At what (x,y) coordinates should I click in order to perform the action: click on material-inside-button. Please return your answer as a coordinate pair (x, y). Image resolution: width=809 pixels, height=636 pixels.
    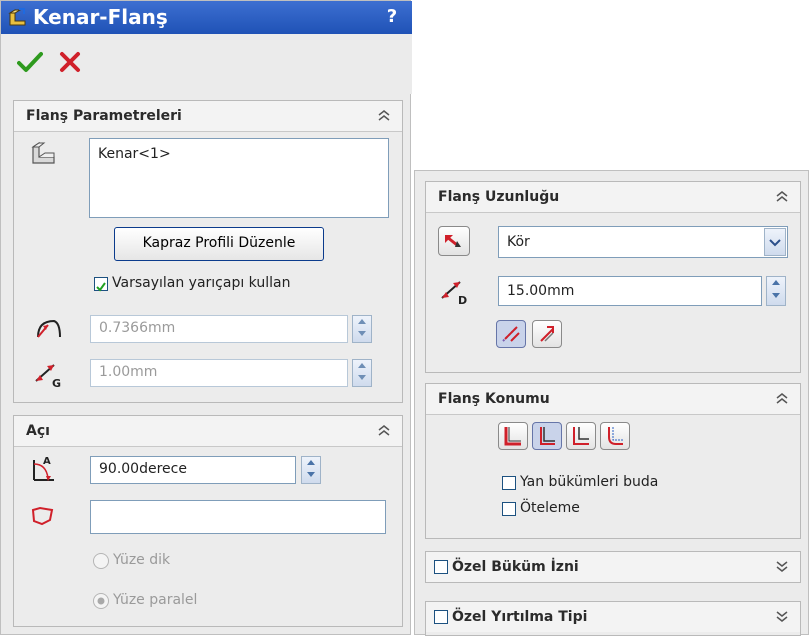
    Looking at the image, I should click on (513, 436).